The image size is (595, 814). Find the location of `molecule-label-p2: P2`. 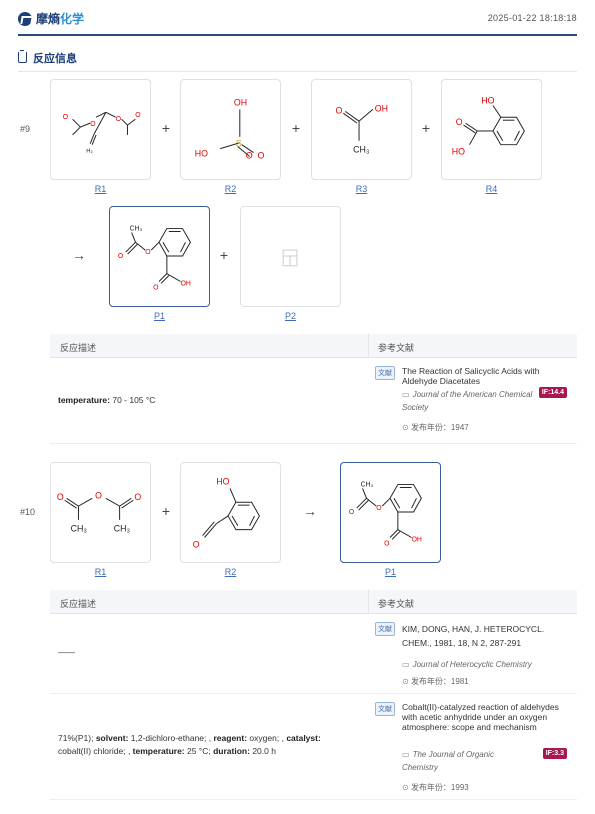

molecule-label-p2: P2 is located at coordinates (290, 316).